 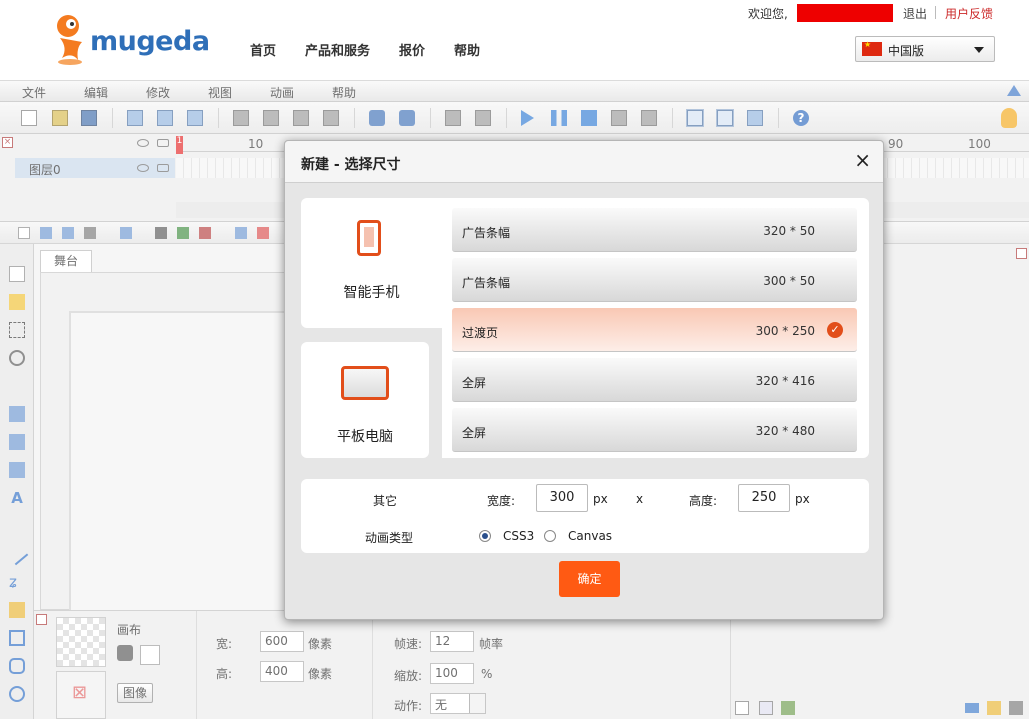 What do you see at coordinates (365, 383) in the screenshot?
I see `tablet-icon` at bounding box center [365, 383].